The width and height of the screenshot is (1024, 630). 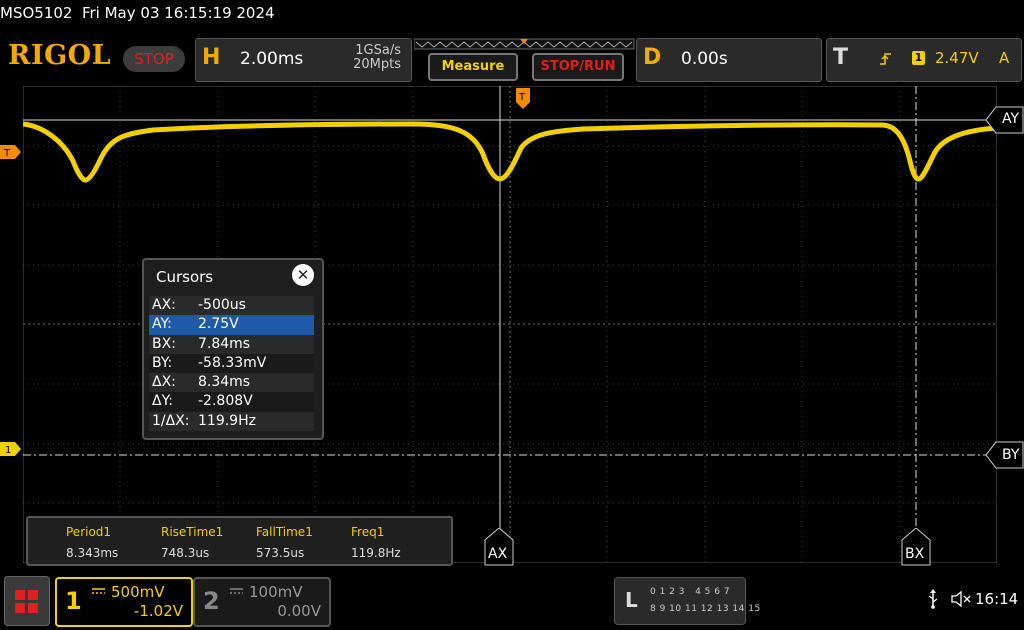 I want to click on memory-position-bar, so click(x=524, y=44).